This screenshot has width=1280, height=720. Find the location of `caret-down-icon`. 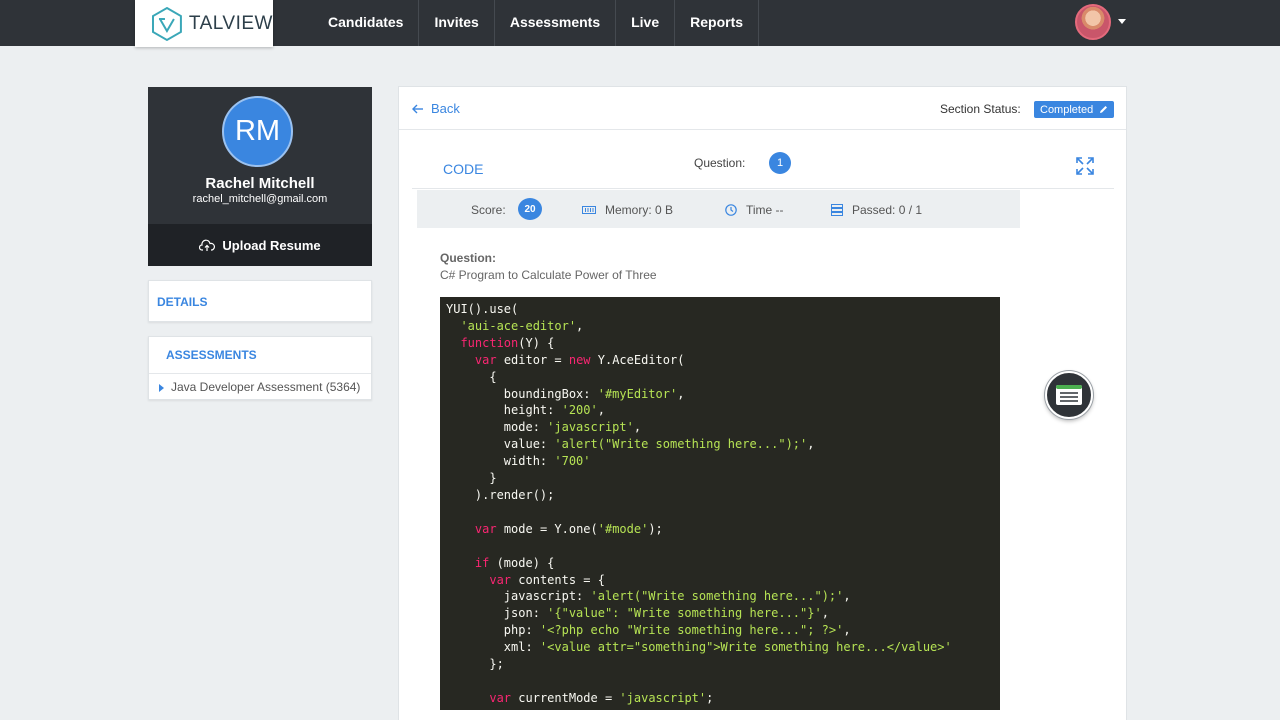

caret-down-icon is located at coordinates (1122, 21).